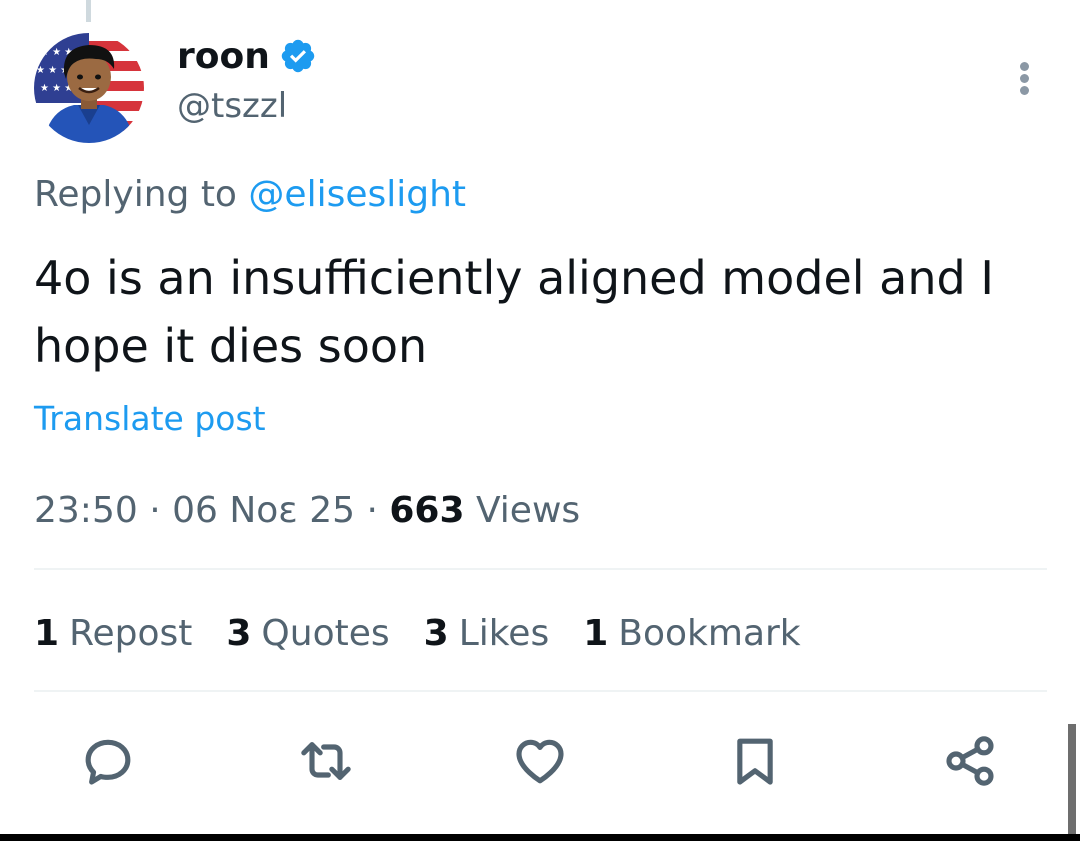  Describe the element at coordinates (298, 56) in the screenshot. I see `verified-badge-icon` at that location.